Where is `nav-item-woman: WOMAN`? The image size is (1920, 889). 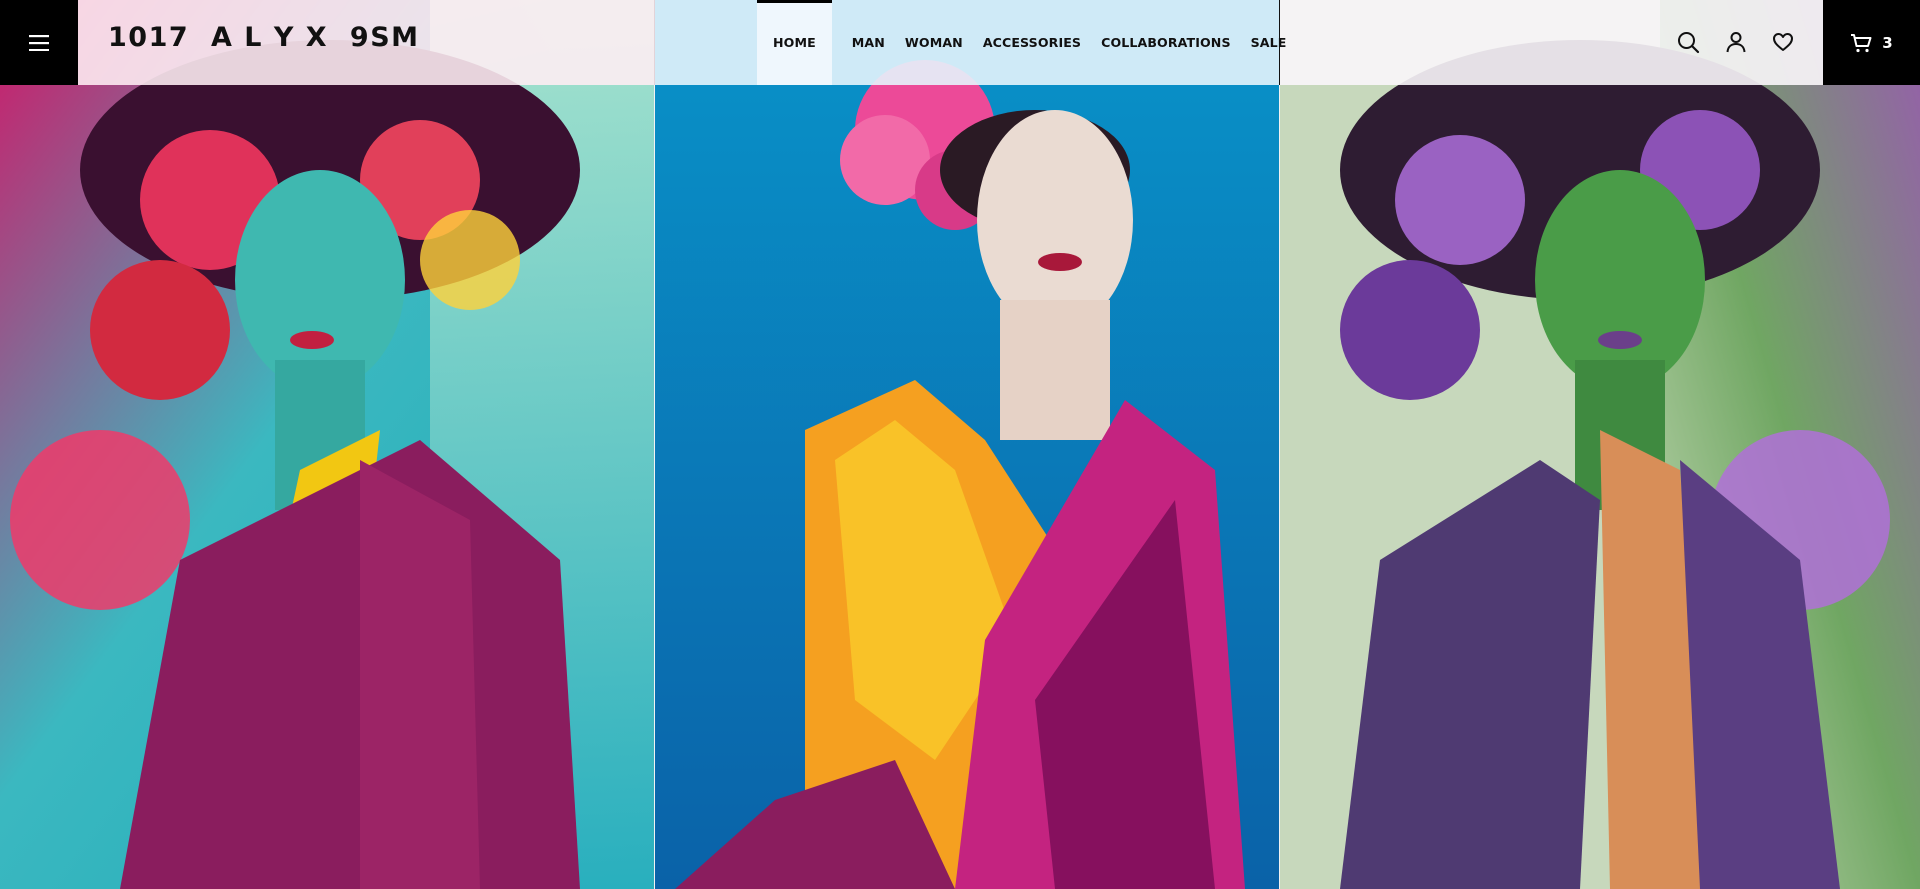
nav-item-woman: WOMAN is located at coordinates (934, 42).